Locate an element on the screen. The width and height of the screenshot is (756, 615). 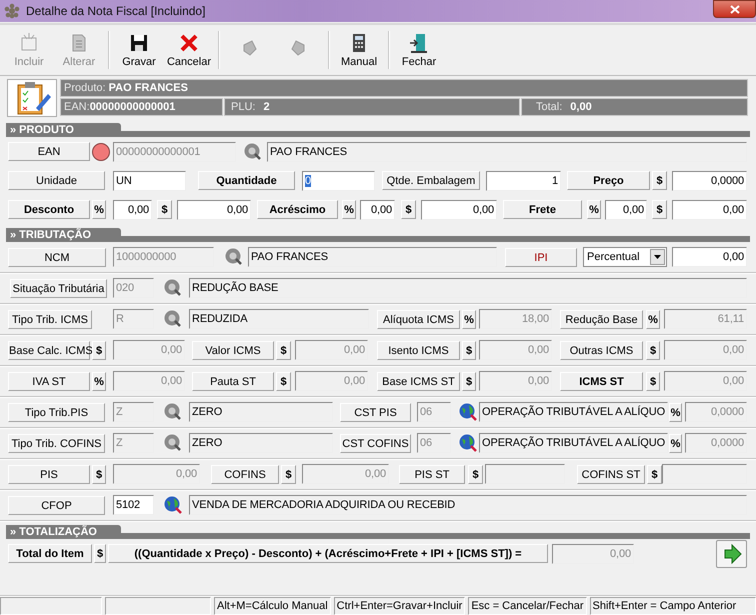
field-label: IPI is located at coordinates (541, 257).